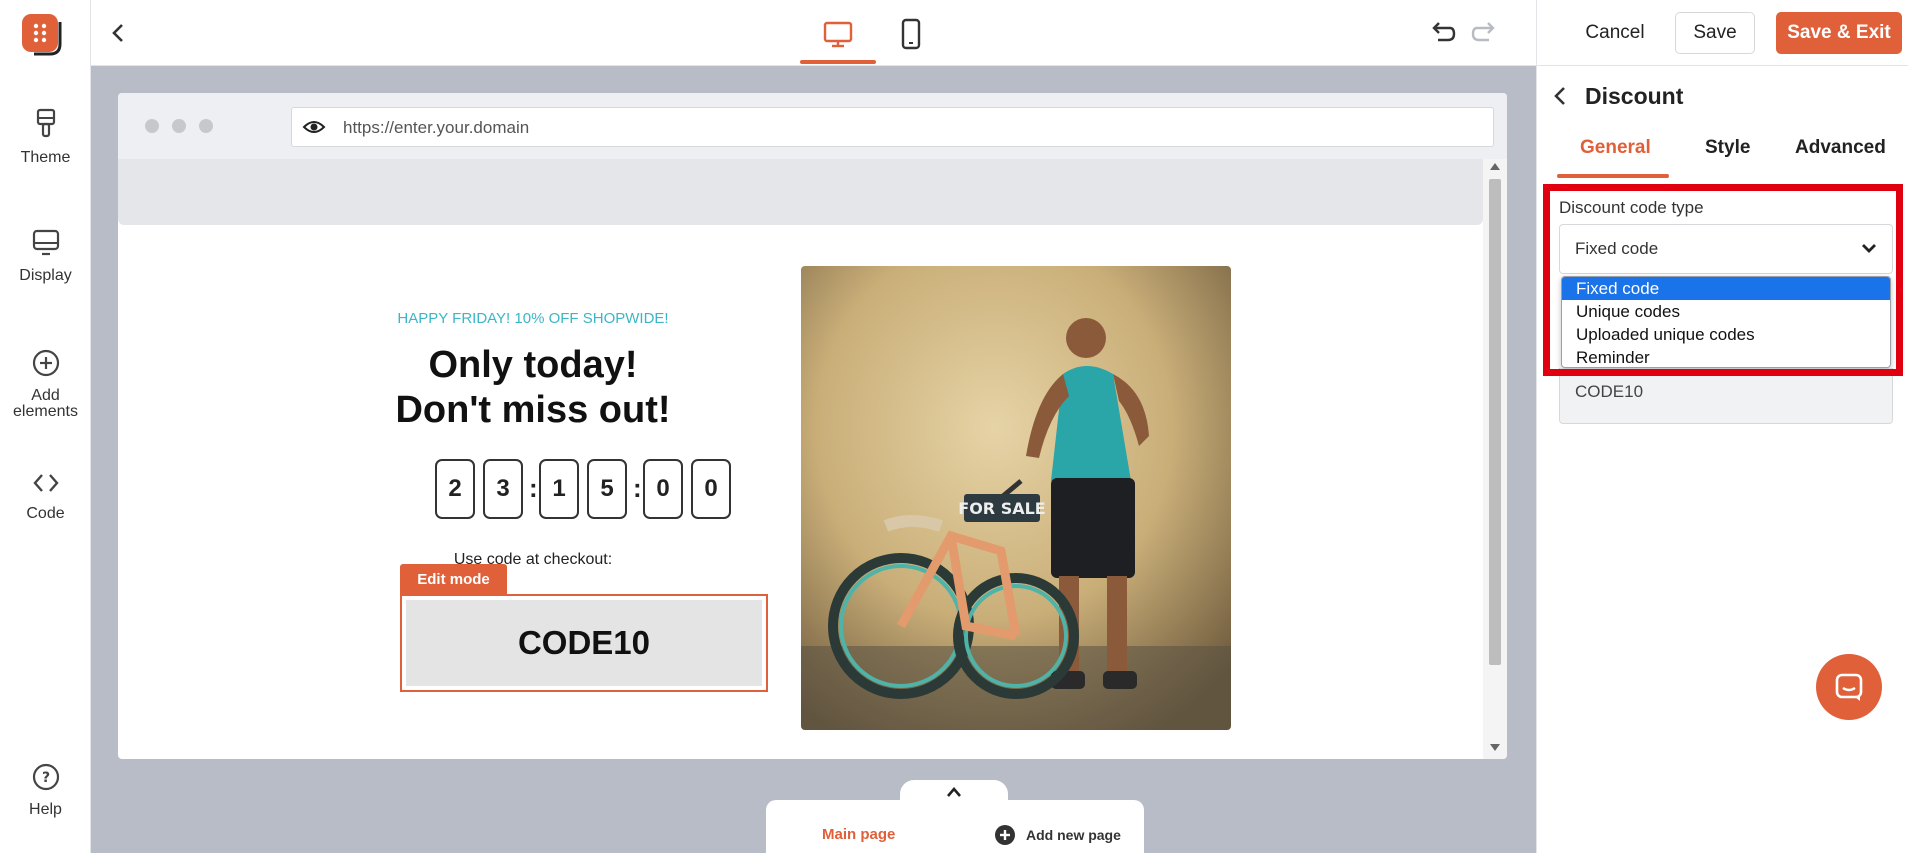 The image size is (1908, 853). I want to click on url-text: https://enter.your.domain, so click(436, 127).